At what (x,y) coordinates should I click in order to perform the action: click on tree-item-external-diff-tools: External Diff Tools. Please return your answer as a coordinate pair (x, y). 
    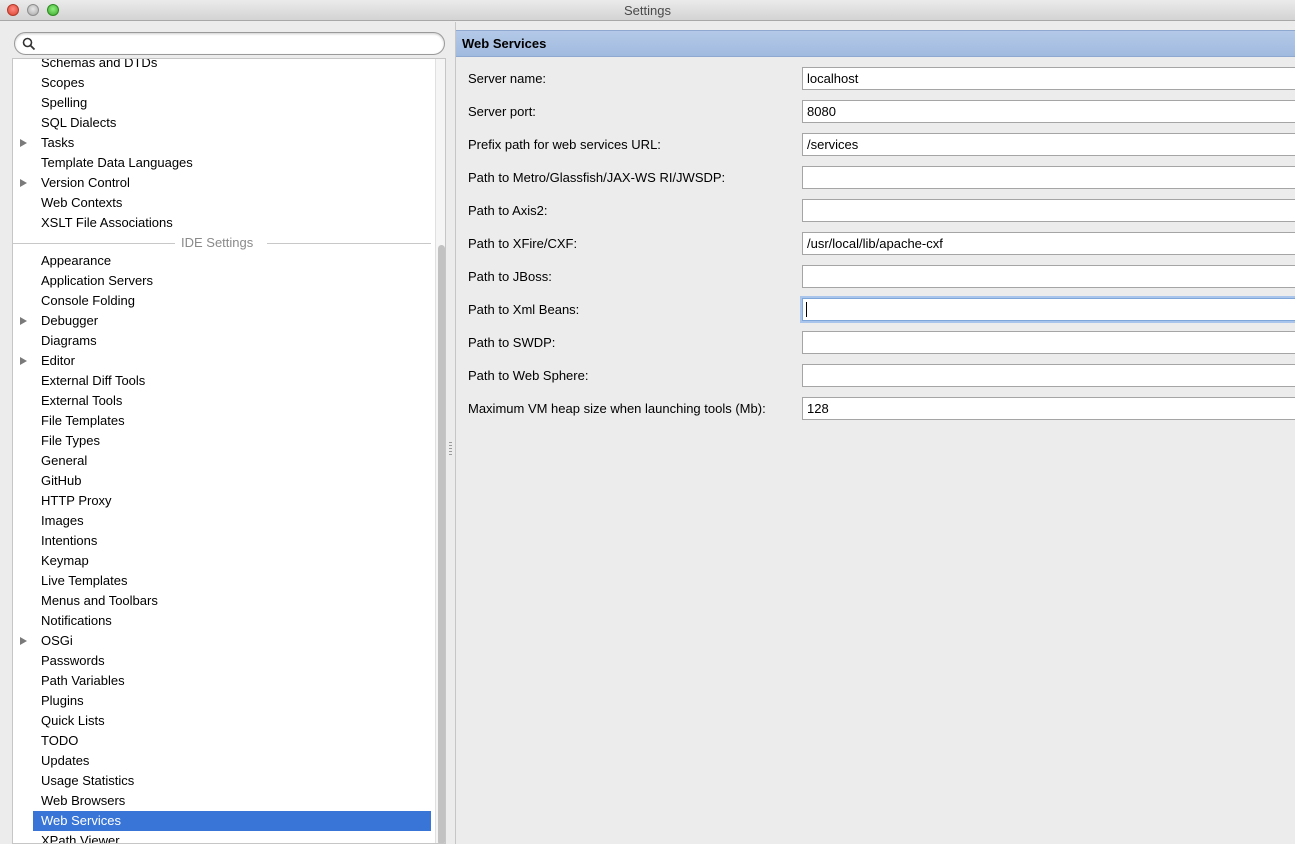
    Looking at the image, I should click on (222, 381).